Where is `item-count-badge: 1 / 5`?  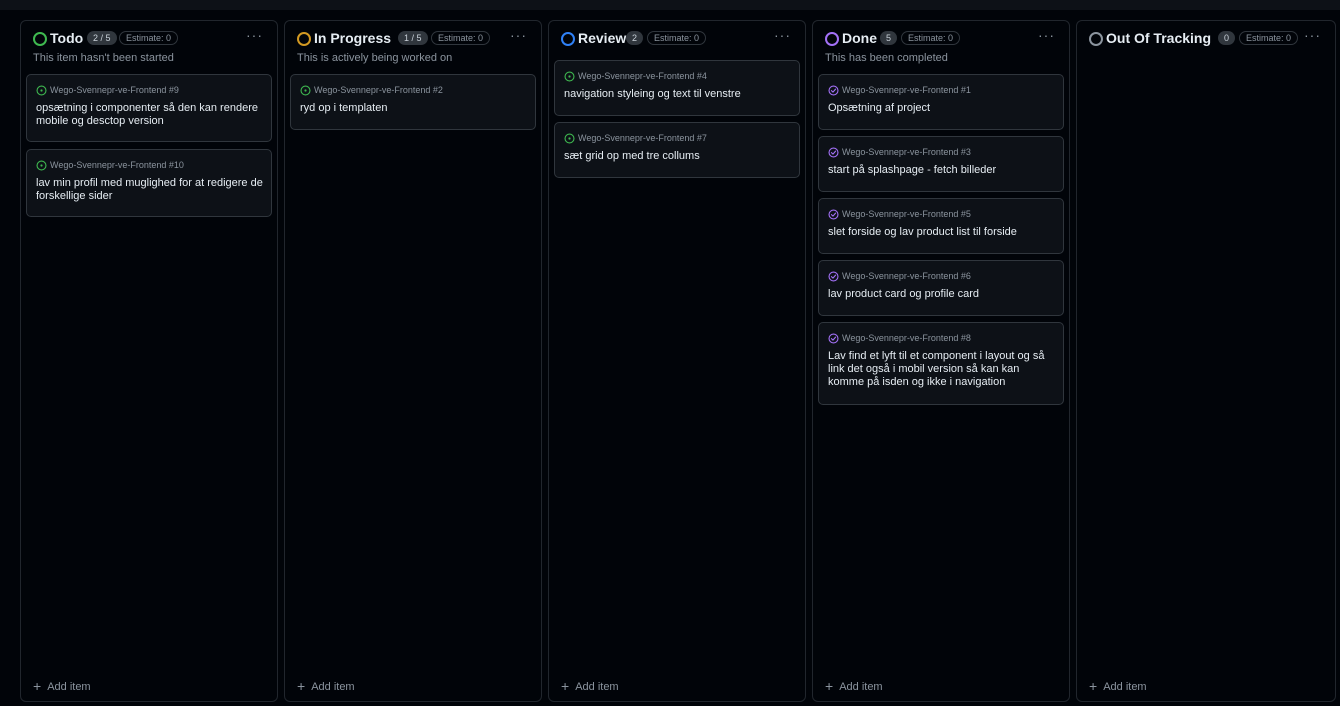 item-count-badge: 1 / 5 is located at coordinates (413, 38).